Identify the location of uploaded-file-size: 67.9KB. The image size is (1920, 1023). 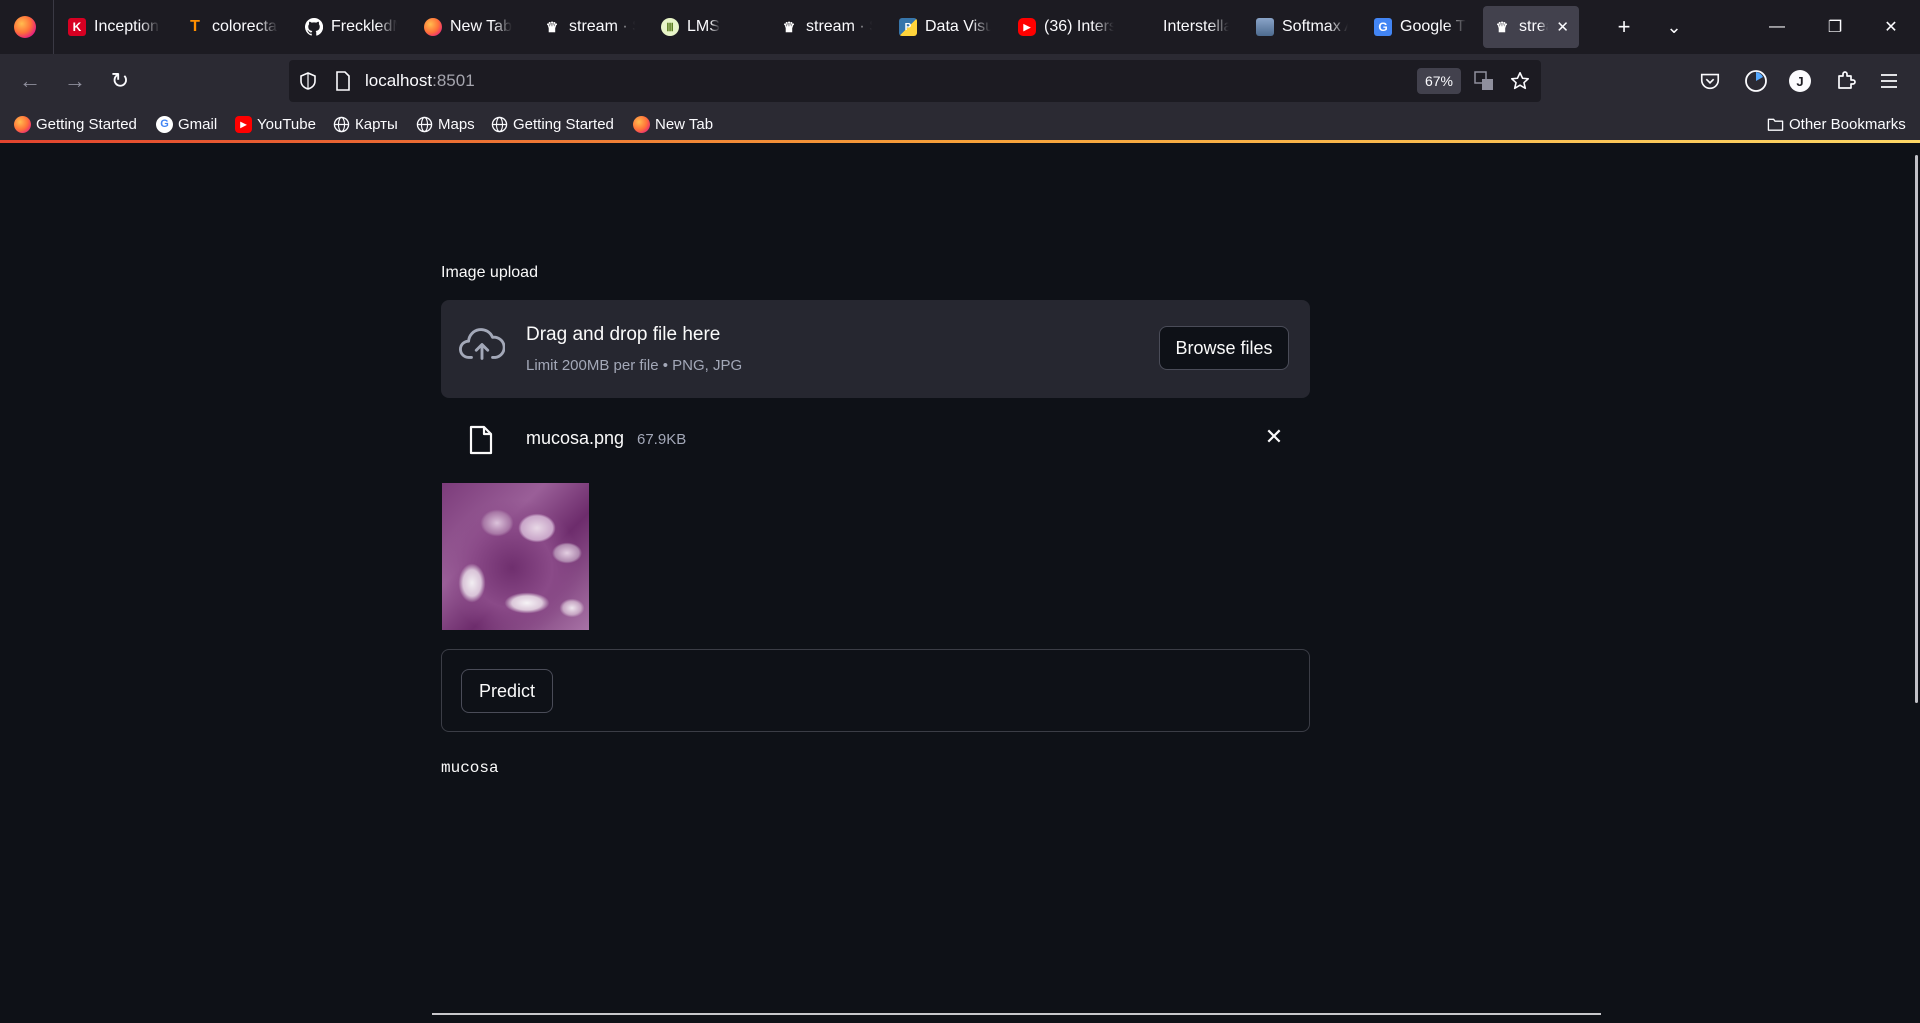
(662, 439).